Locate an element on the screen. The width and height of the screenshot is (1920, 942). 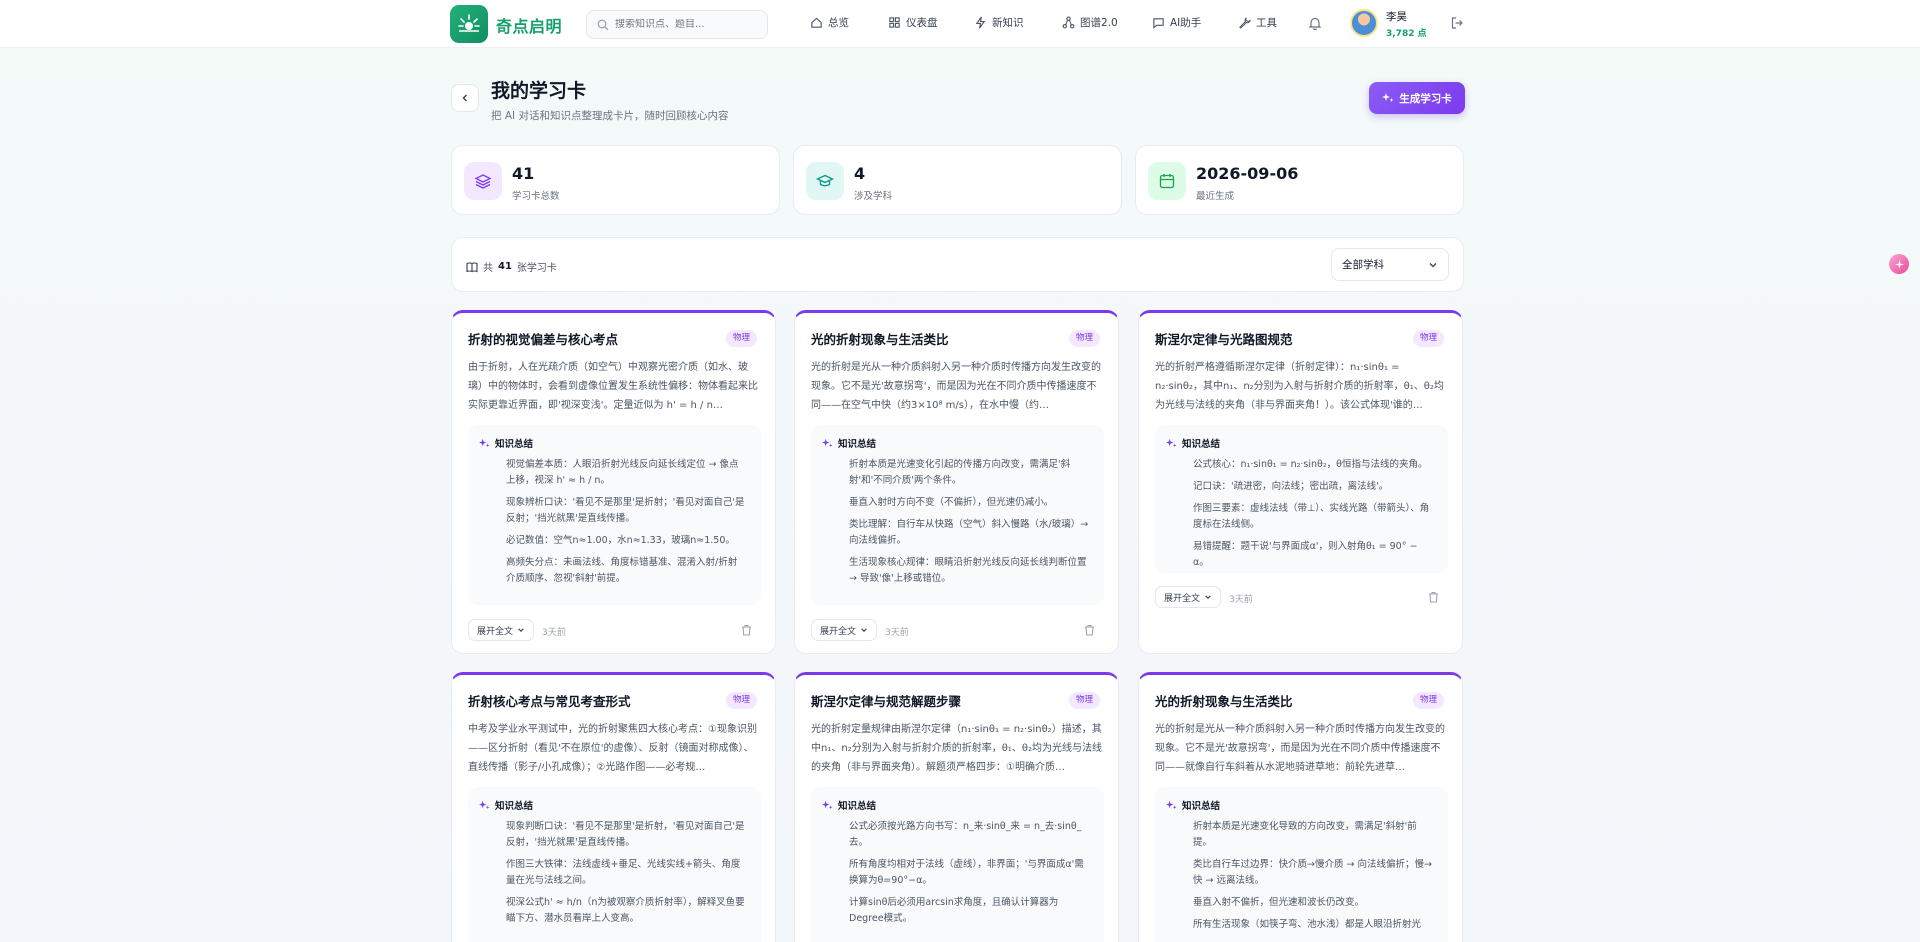
search-box is located at coordinates (677, 24).